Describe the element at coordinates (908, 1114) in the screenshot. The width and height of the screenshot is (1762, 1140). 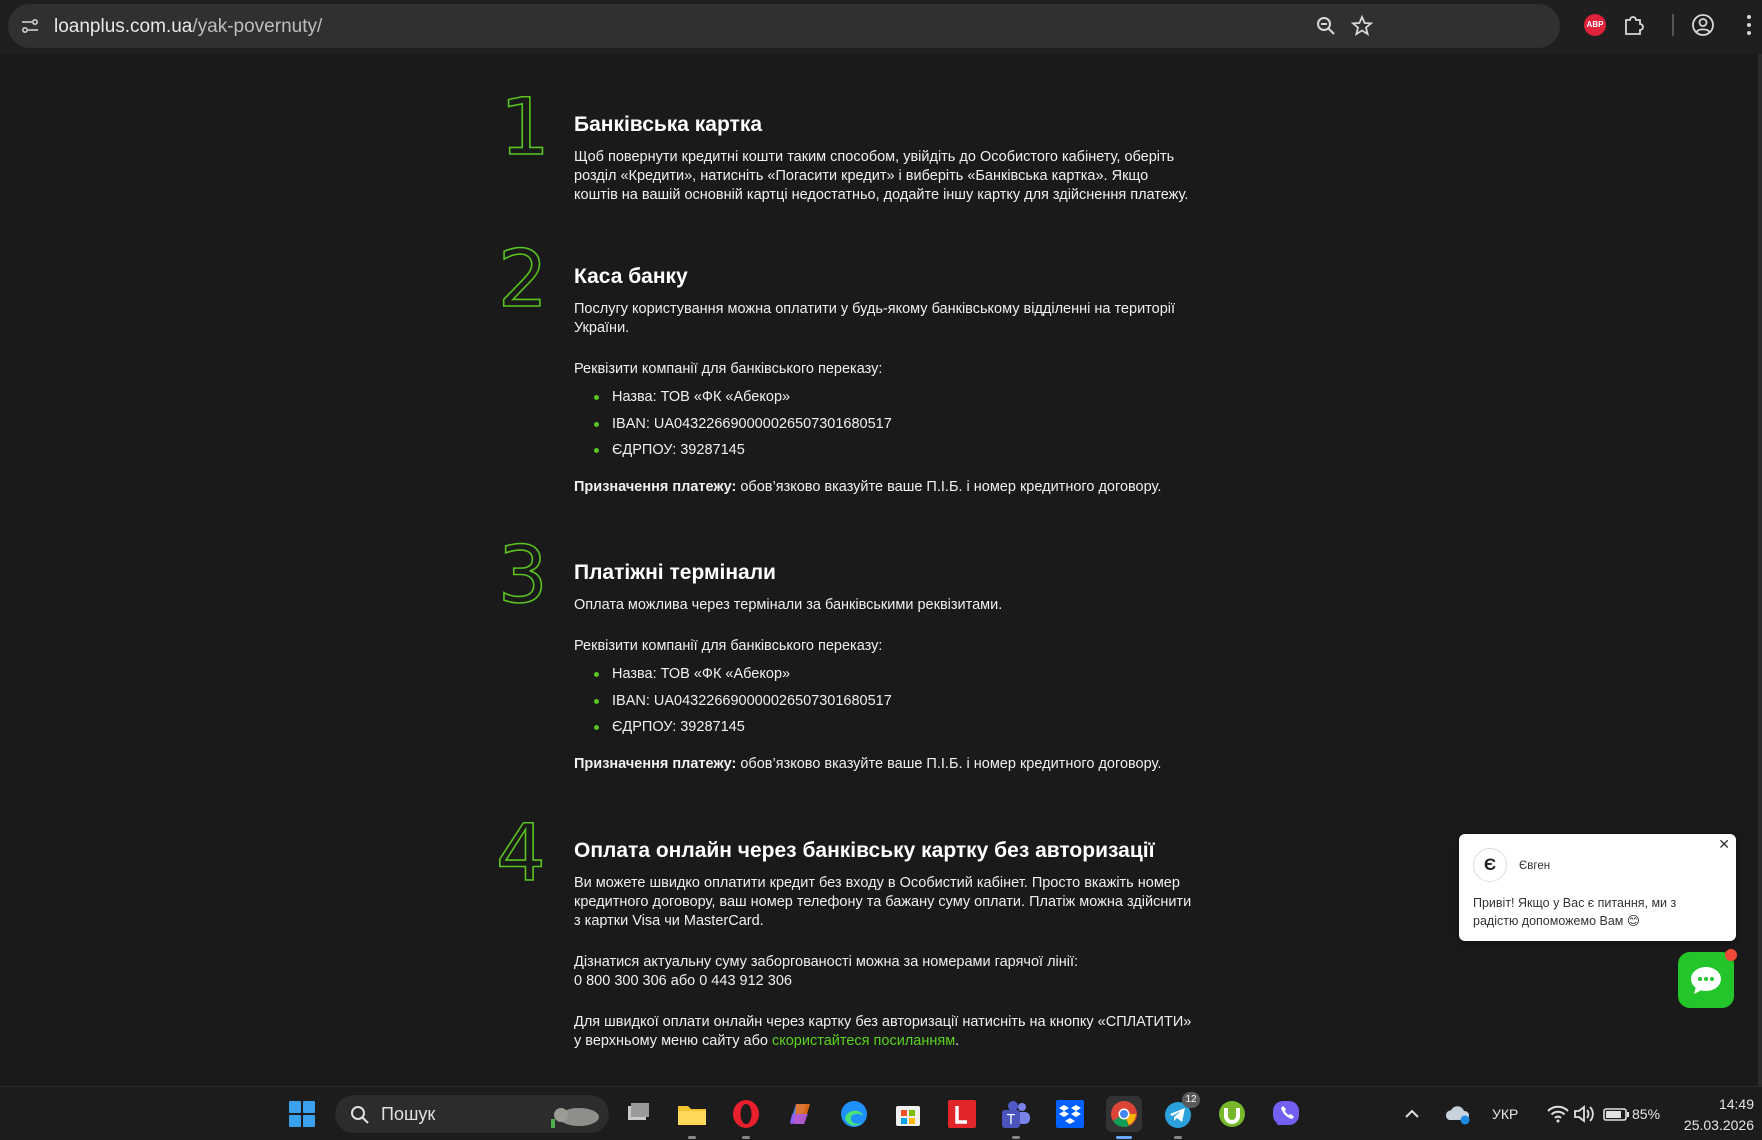
I see `microsoft-store-icon` at that location.